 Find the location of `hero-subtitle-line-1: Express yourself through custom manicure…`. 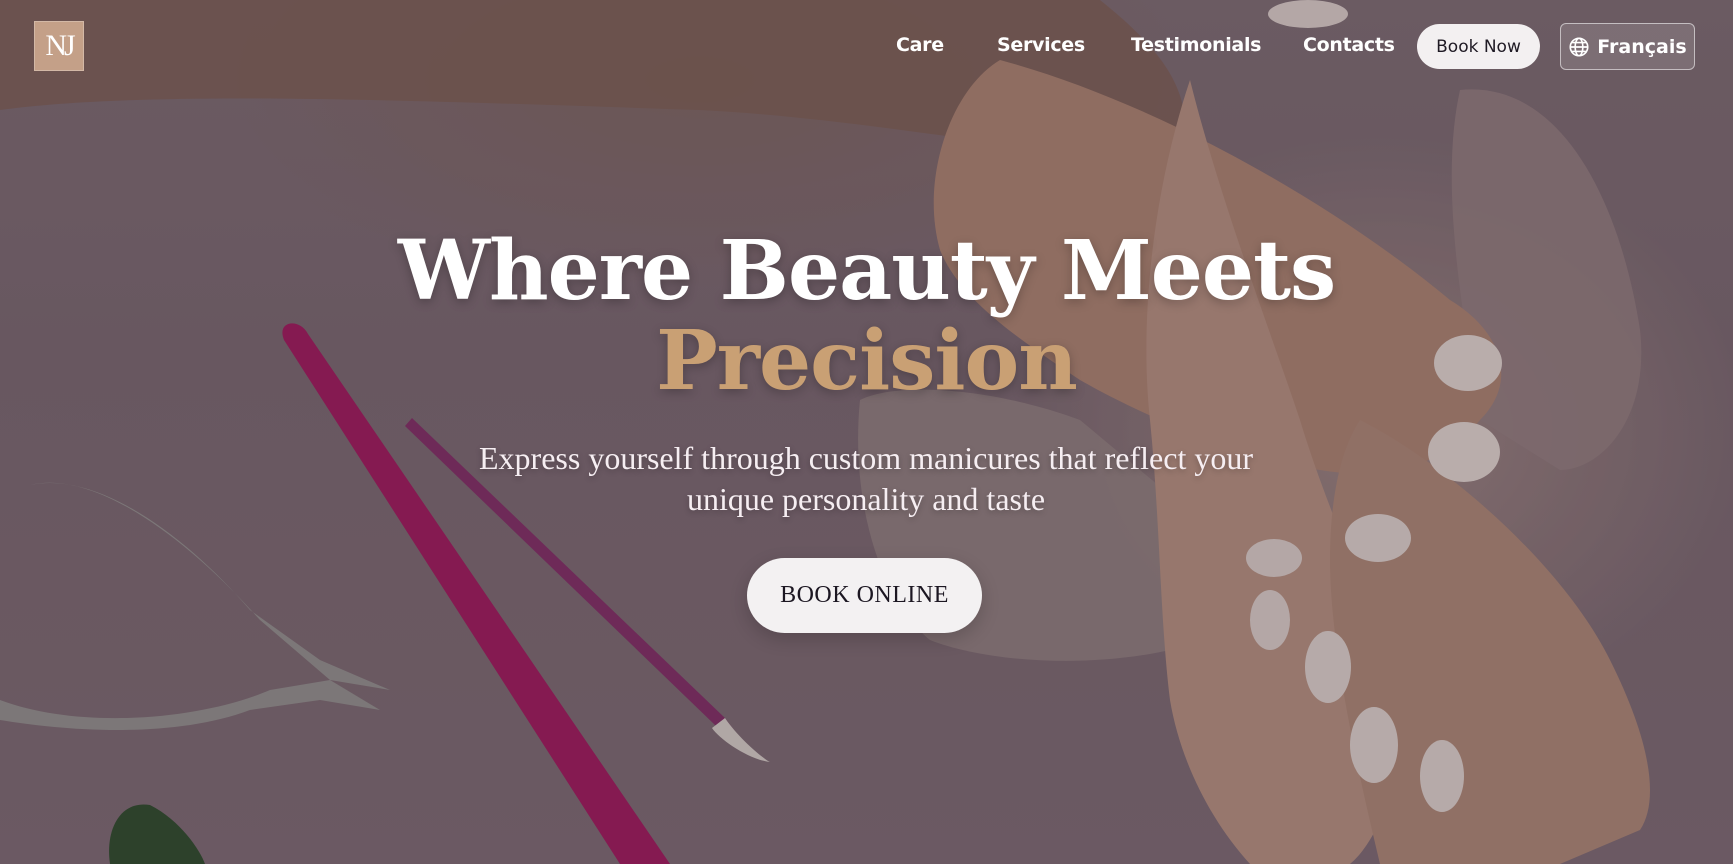

hero-subtitle-line-1: Express yourself through custom manicure… is located at coordinates (866, 458).